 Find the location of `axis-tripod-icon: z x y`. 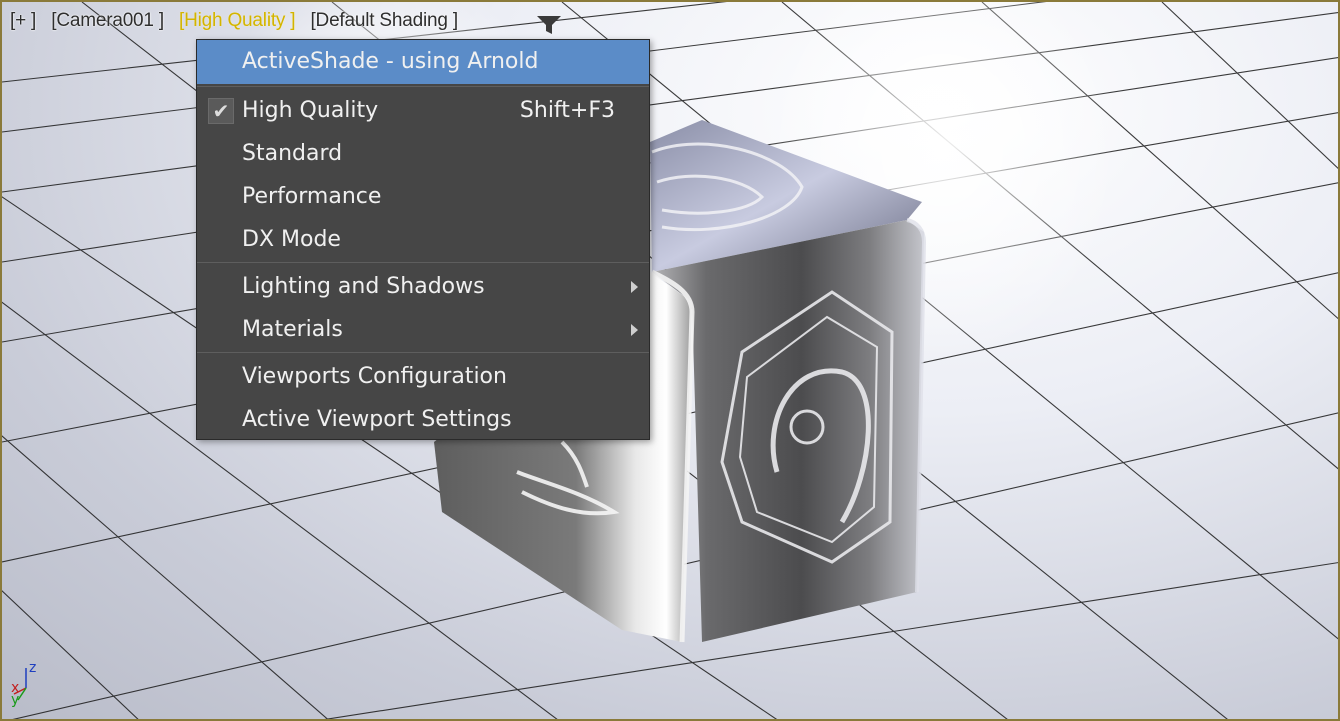

axis-tripod-icon: z x y is located at coordinates (23, 684).